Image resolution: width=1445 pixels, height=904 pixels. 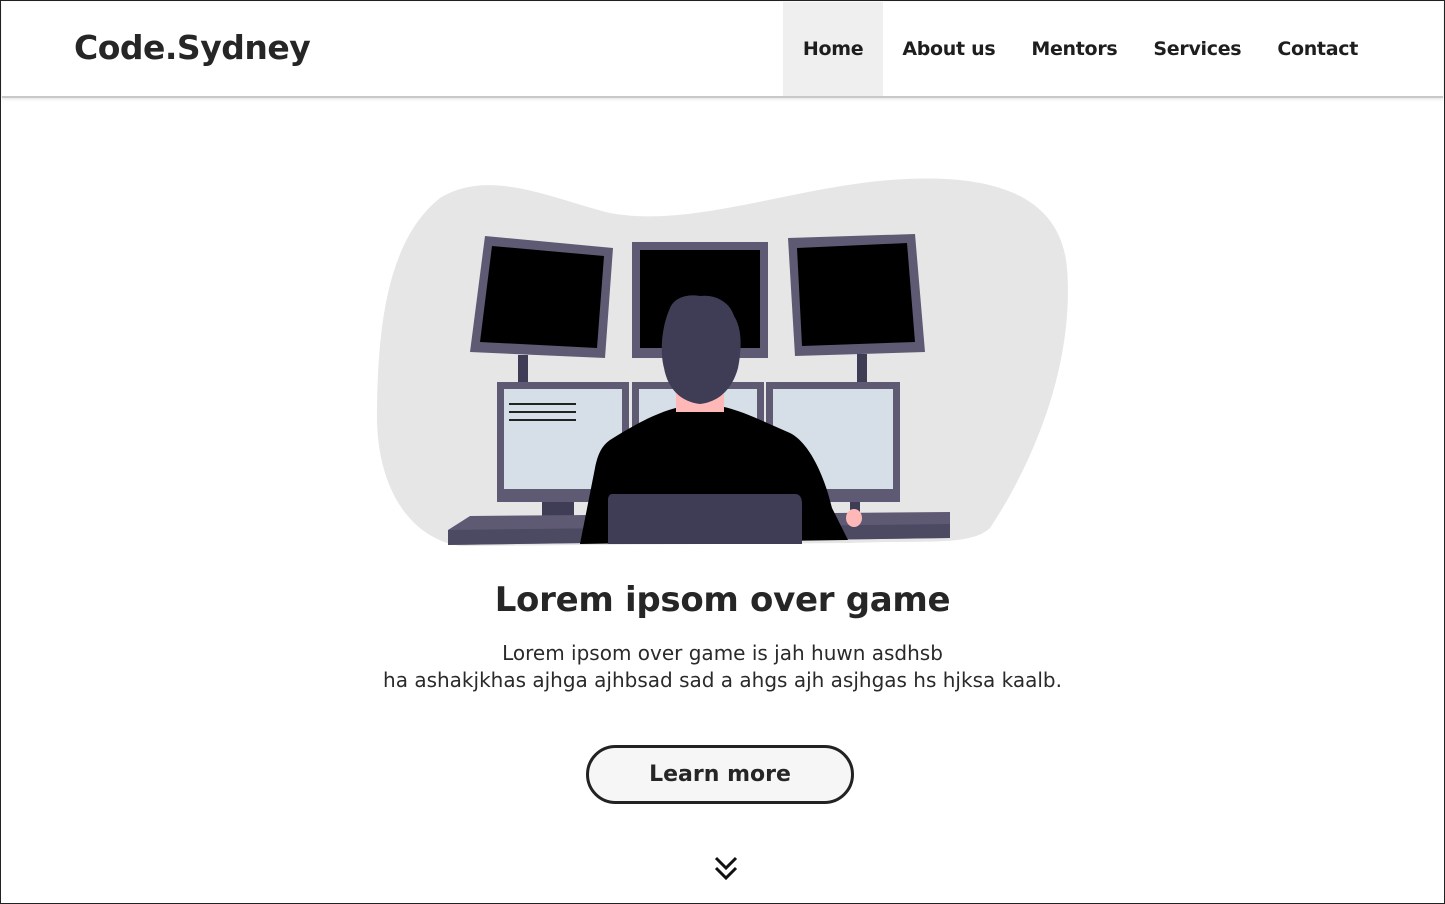 What do you see at coordinates (720, 774) in the screenshot?
I see `learn-more-button: Learn more` at bounding box center [720, 774].